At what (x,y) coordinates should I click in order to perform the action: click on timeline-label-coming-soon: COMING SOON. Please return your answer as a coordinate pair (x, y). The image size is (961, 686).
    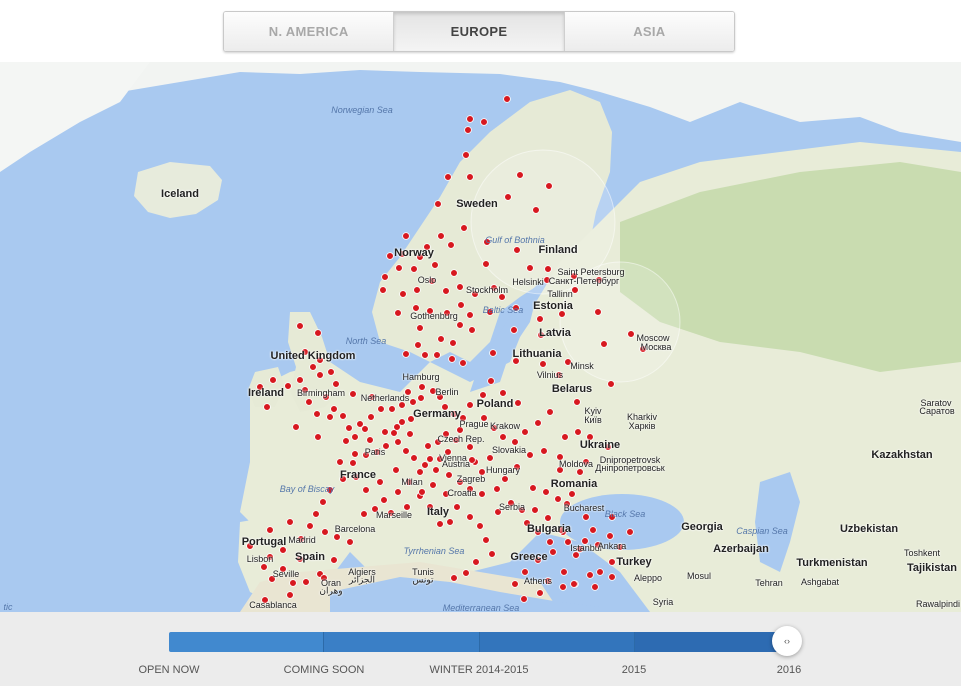
    Looking at the image, I should click on (324, 670).